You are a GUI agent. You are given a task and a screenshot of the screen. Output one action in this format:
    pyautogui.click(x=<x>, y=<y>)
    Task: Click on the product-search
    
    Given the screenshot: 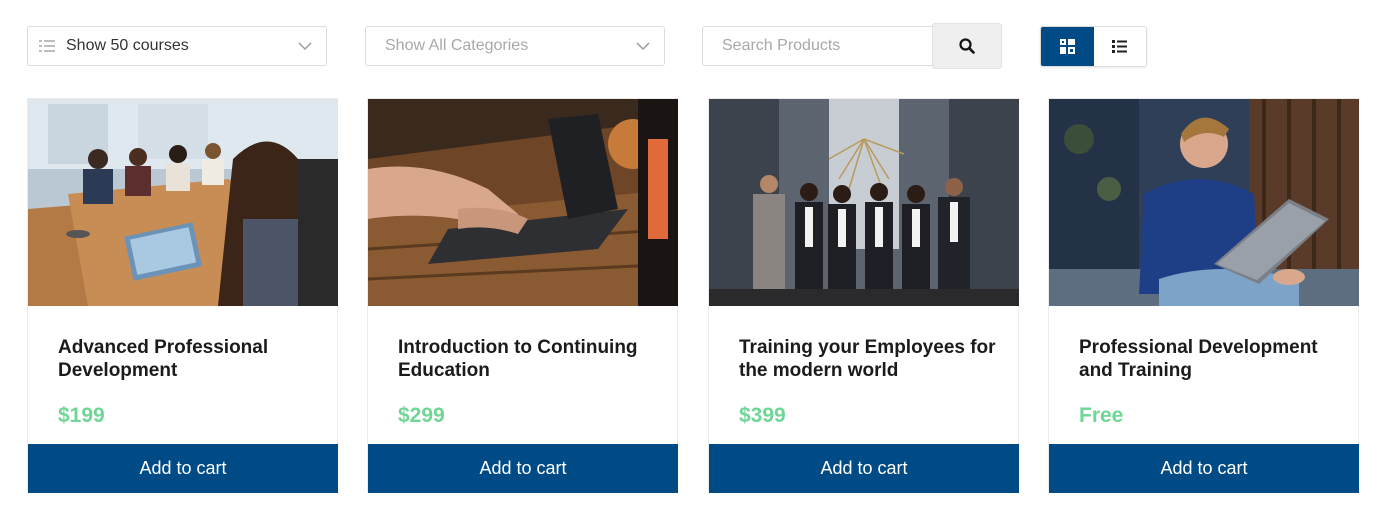 What is the action you would take?
    pyautogui.click(x=852, y=46)
    